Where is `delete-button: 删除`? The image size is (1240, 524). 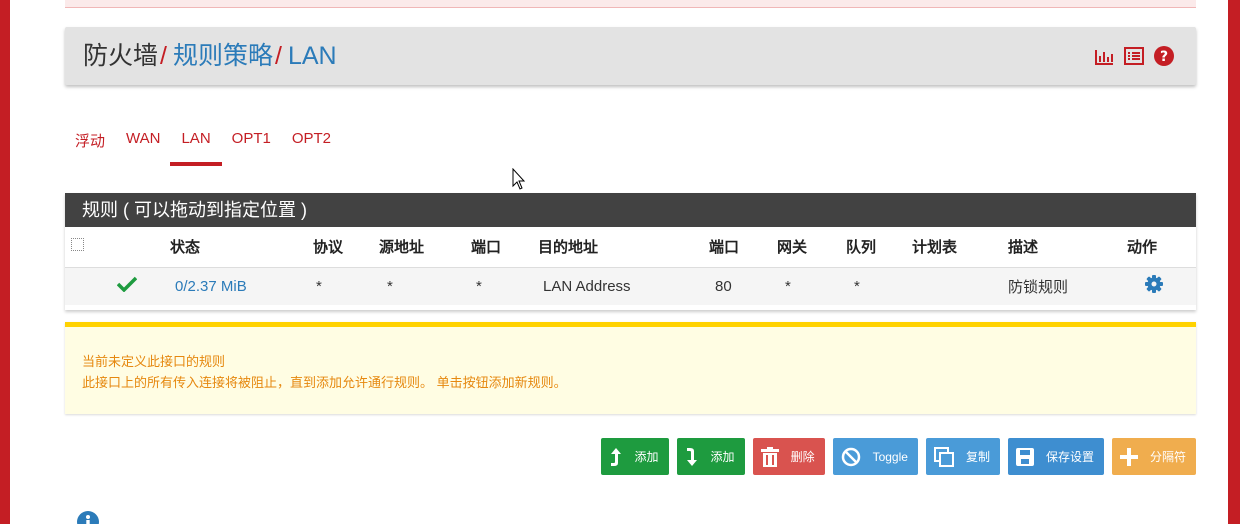
delete-button: 删除 is located at coordinates (788, 456).